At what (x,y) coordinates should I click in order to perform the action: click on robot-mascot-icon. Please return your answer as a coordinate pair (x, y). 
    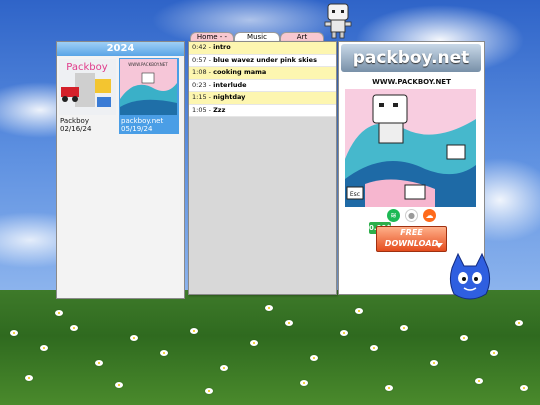
    Looking at the image, I should click on (338, 21).